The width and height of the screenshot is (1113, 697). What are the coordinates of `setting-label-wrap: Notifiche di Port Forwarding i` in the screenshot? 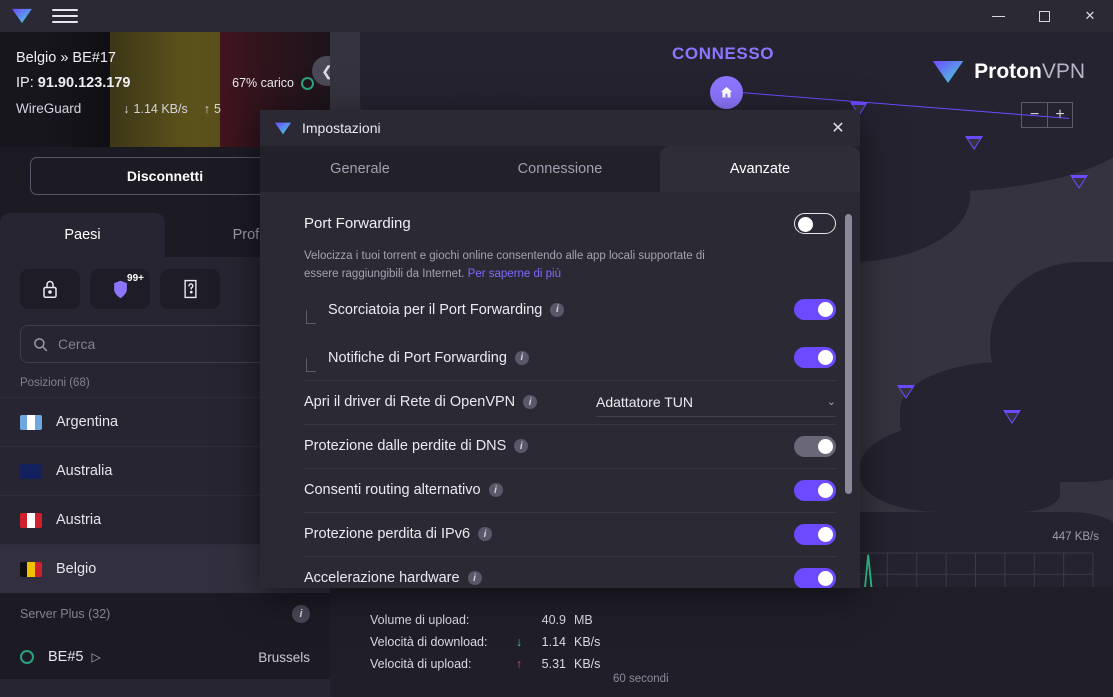 It's located at (416, 360).